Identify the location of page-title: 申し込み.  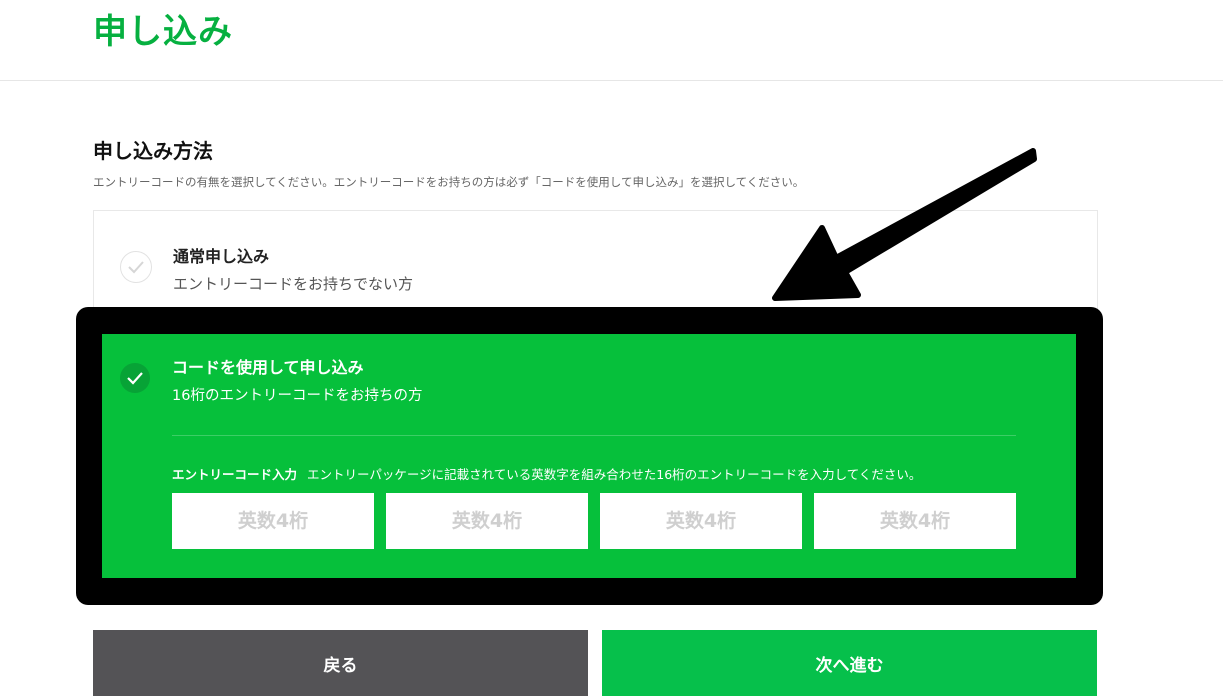
(163, 32).